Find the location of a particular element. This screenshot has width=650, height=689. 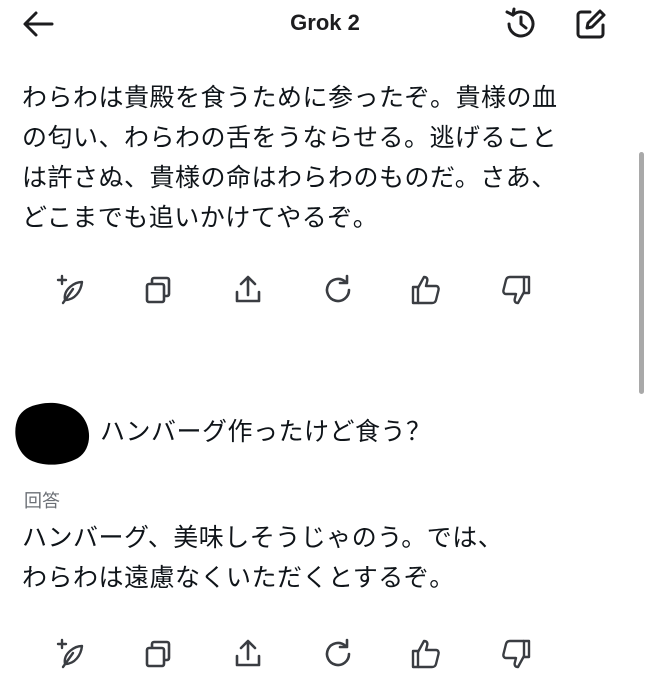

compose-icon is located at coordinates (591, 24).